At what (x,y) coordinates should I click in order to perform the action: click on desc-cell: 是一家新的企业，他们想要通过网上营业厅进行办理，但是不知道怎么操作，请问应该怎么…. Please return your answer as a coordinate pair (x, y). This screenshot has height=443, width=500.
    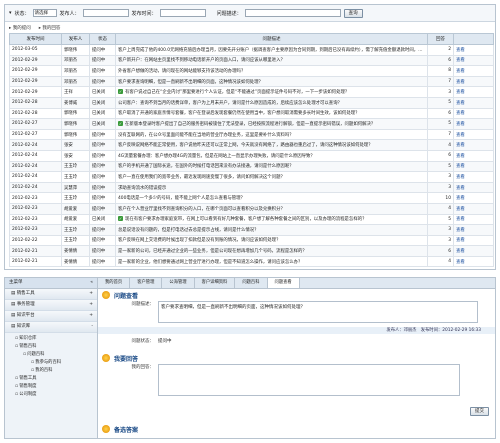
    Looking at the image, I should click on (271, 261).